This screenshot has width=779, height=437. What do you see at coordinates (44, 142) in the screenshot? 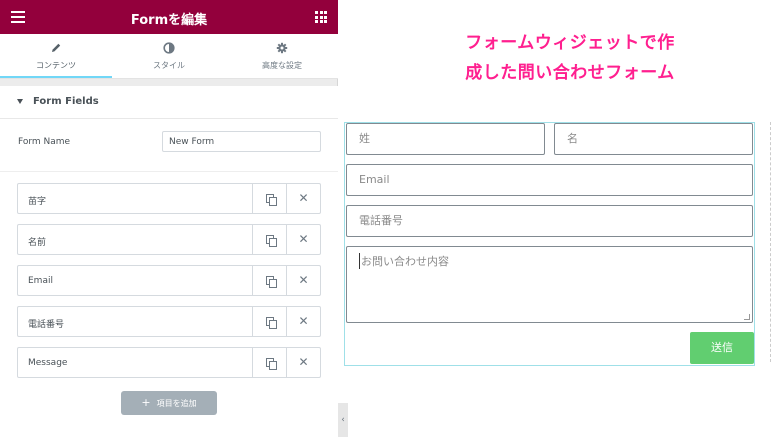
I see `form-name-label: Form Name` at bounding box center [44, 142].